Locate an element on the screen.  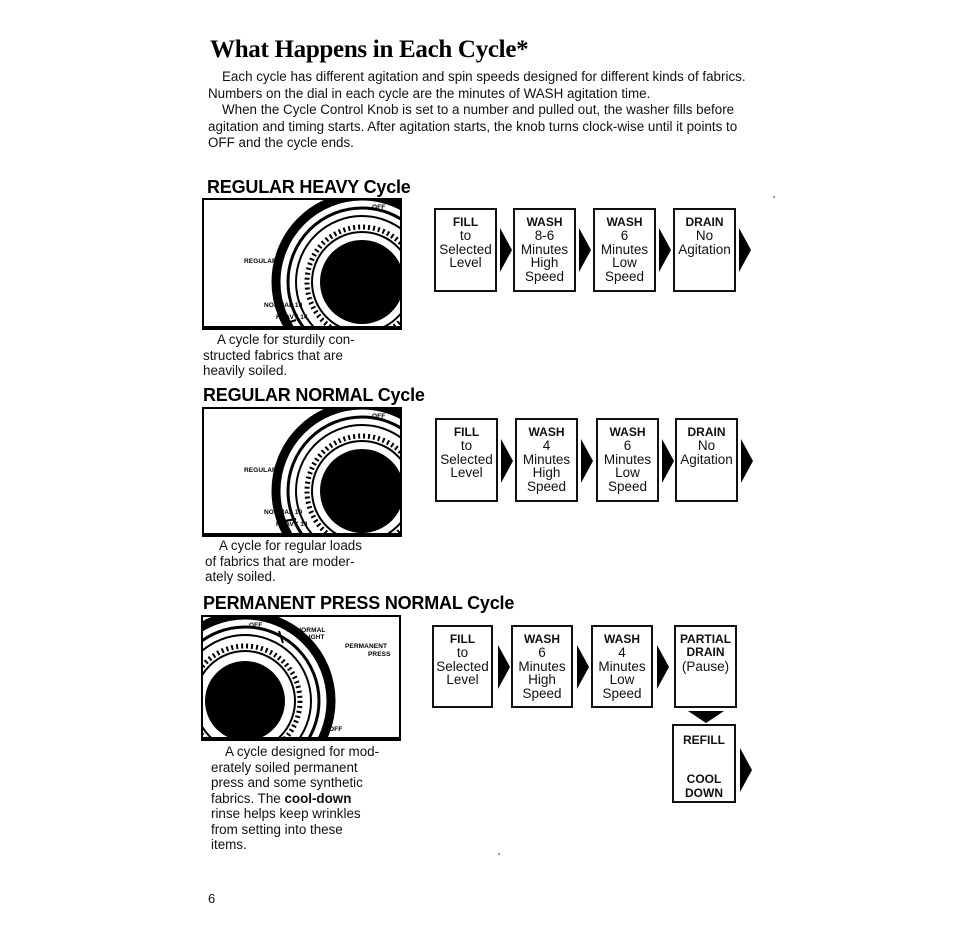
page-number: 6 is located at coordinates (212, 898).